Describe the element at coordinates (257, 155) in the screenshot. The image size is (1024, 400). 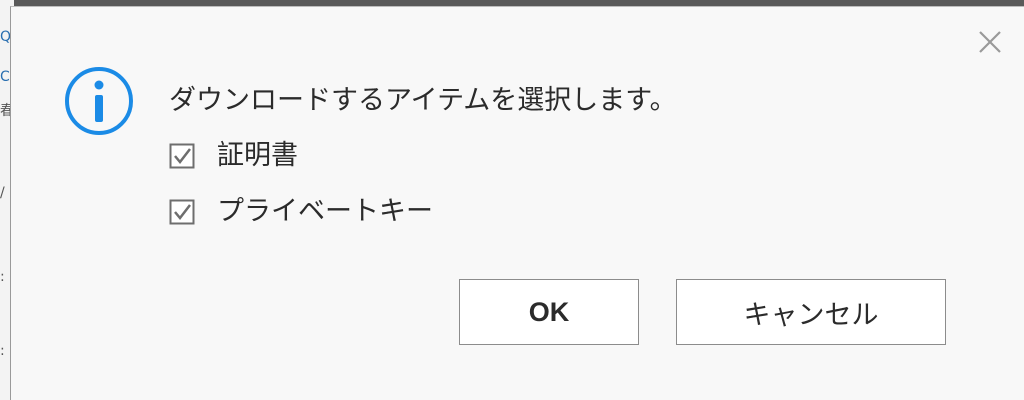
I see `option-certificate-label: 証明書` at that location.